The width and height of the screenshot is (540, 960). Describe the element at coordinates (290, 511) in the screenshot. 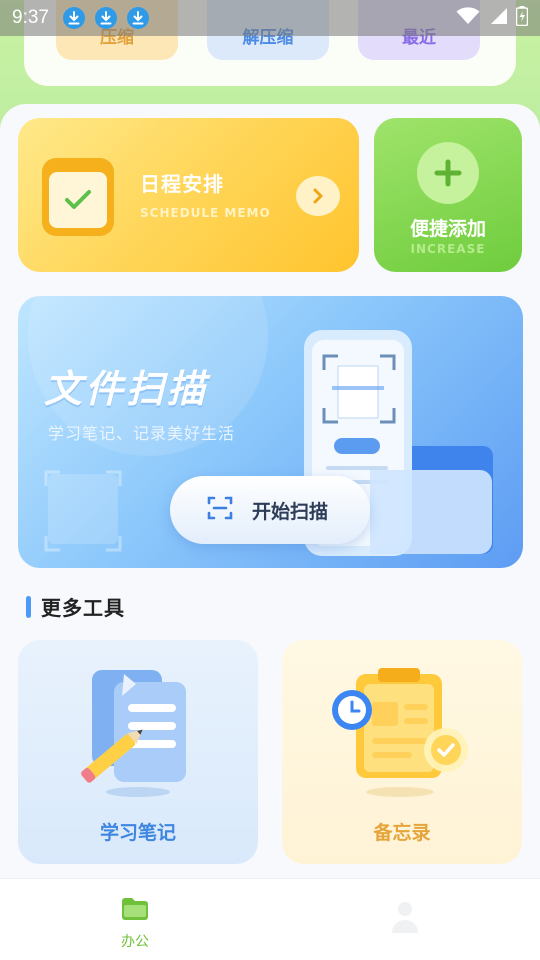

I see `start-scan-label: 开始扫描` at that location.